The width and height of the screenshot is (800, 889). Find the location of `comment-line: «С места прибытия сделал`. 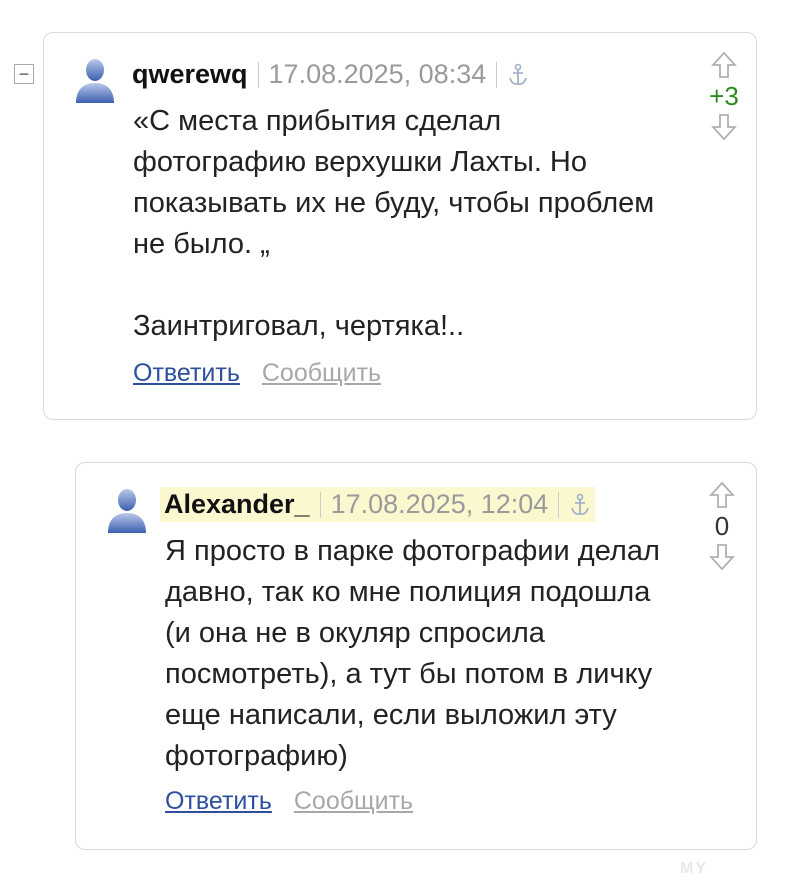

comment-line: «С места прибытия сделал is located at coordinates (317, 121).